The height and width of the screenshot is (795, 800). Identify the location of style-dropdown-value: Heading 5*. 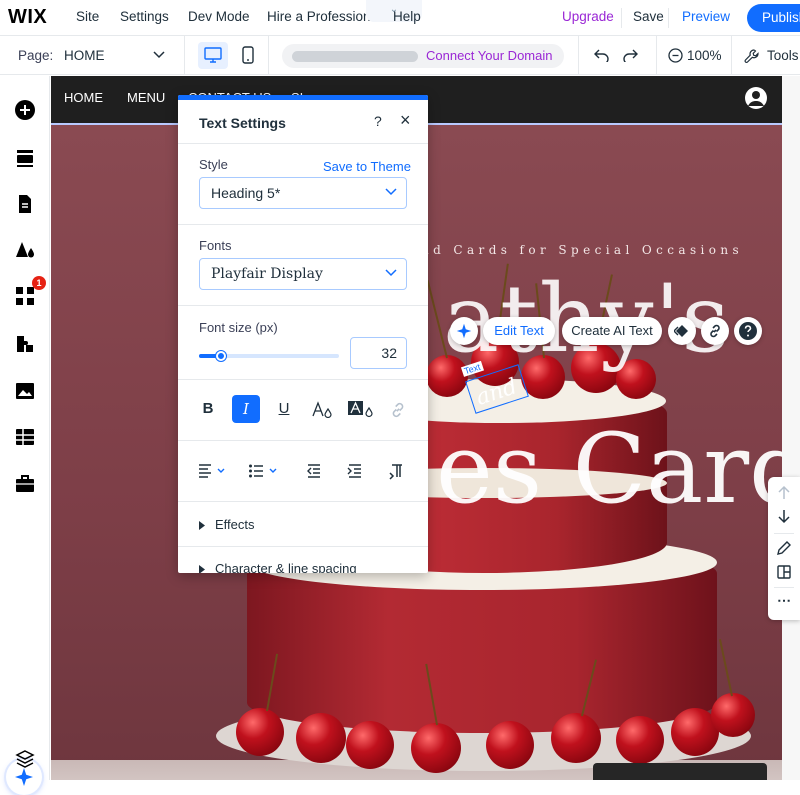
(246, 193).